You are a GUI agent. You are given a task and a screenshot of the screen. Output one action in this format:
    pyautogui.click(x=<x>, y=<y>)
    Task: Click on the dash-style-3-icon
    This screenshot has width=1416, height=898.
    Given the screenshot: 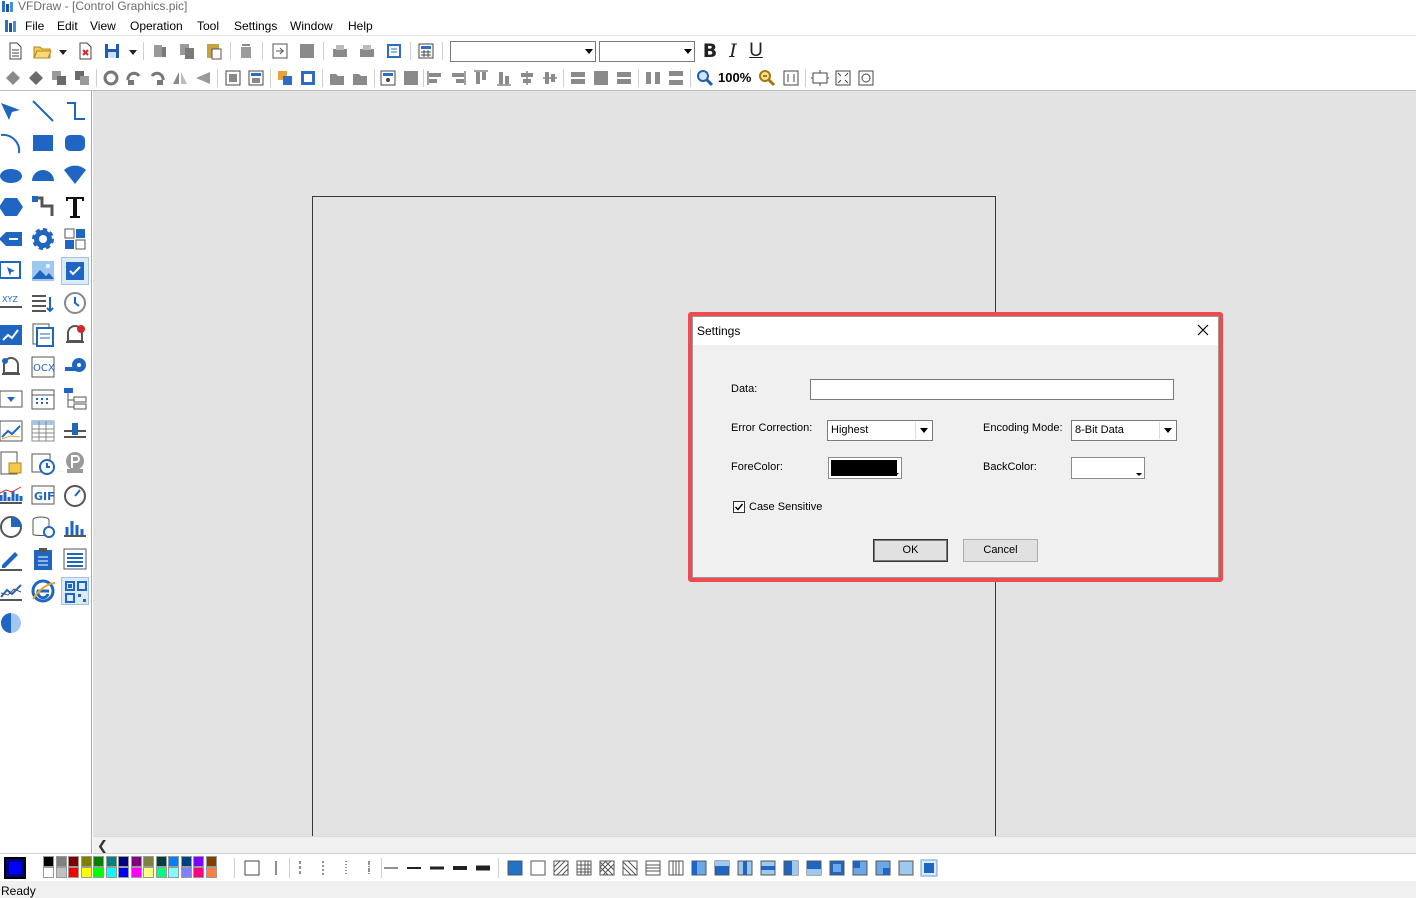 What is the action you would take?
    pyautogui.click(x=346, y=868)
    